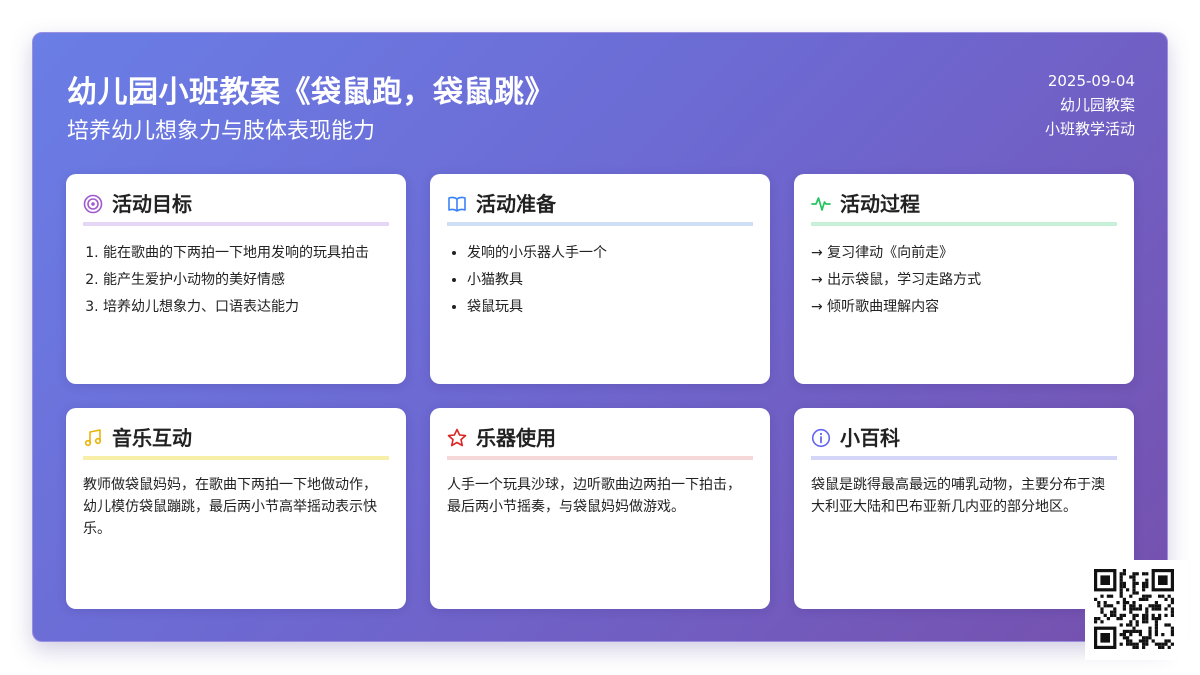  I want to click on activity-type-label: 小班教学活动, so click(1089, 129).